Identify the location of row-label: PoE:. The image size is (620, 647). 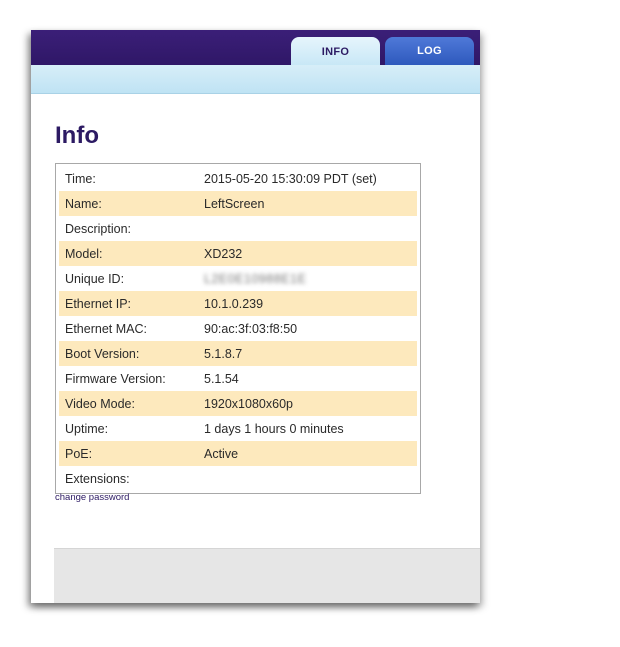
(79, 453).